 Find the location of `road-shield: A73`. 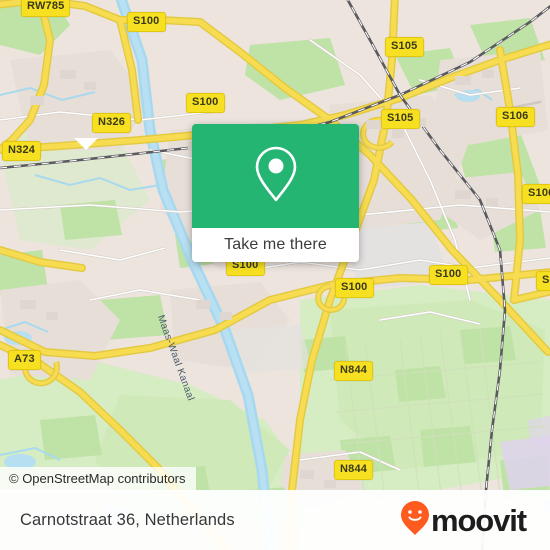

road-shield: A73 is located at coordinates (24, 360).